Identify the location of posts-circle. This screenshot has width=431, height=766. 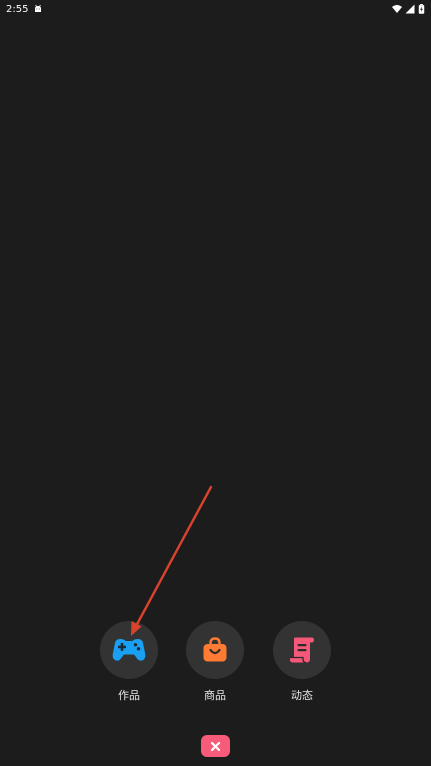
(302, 650).